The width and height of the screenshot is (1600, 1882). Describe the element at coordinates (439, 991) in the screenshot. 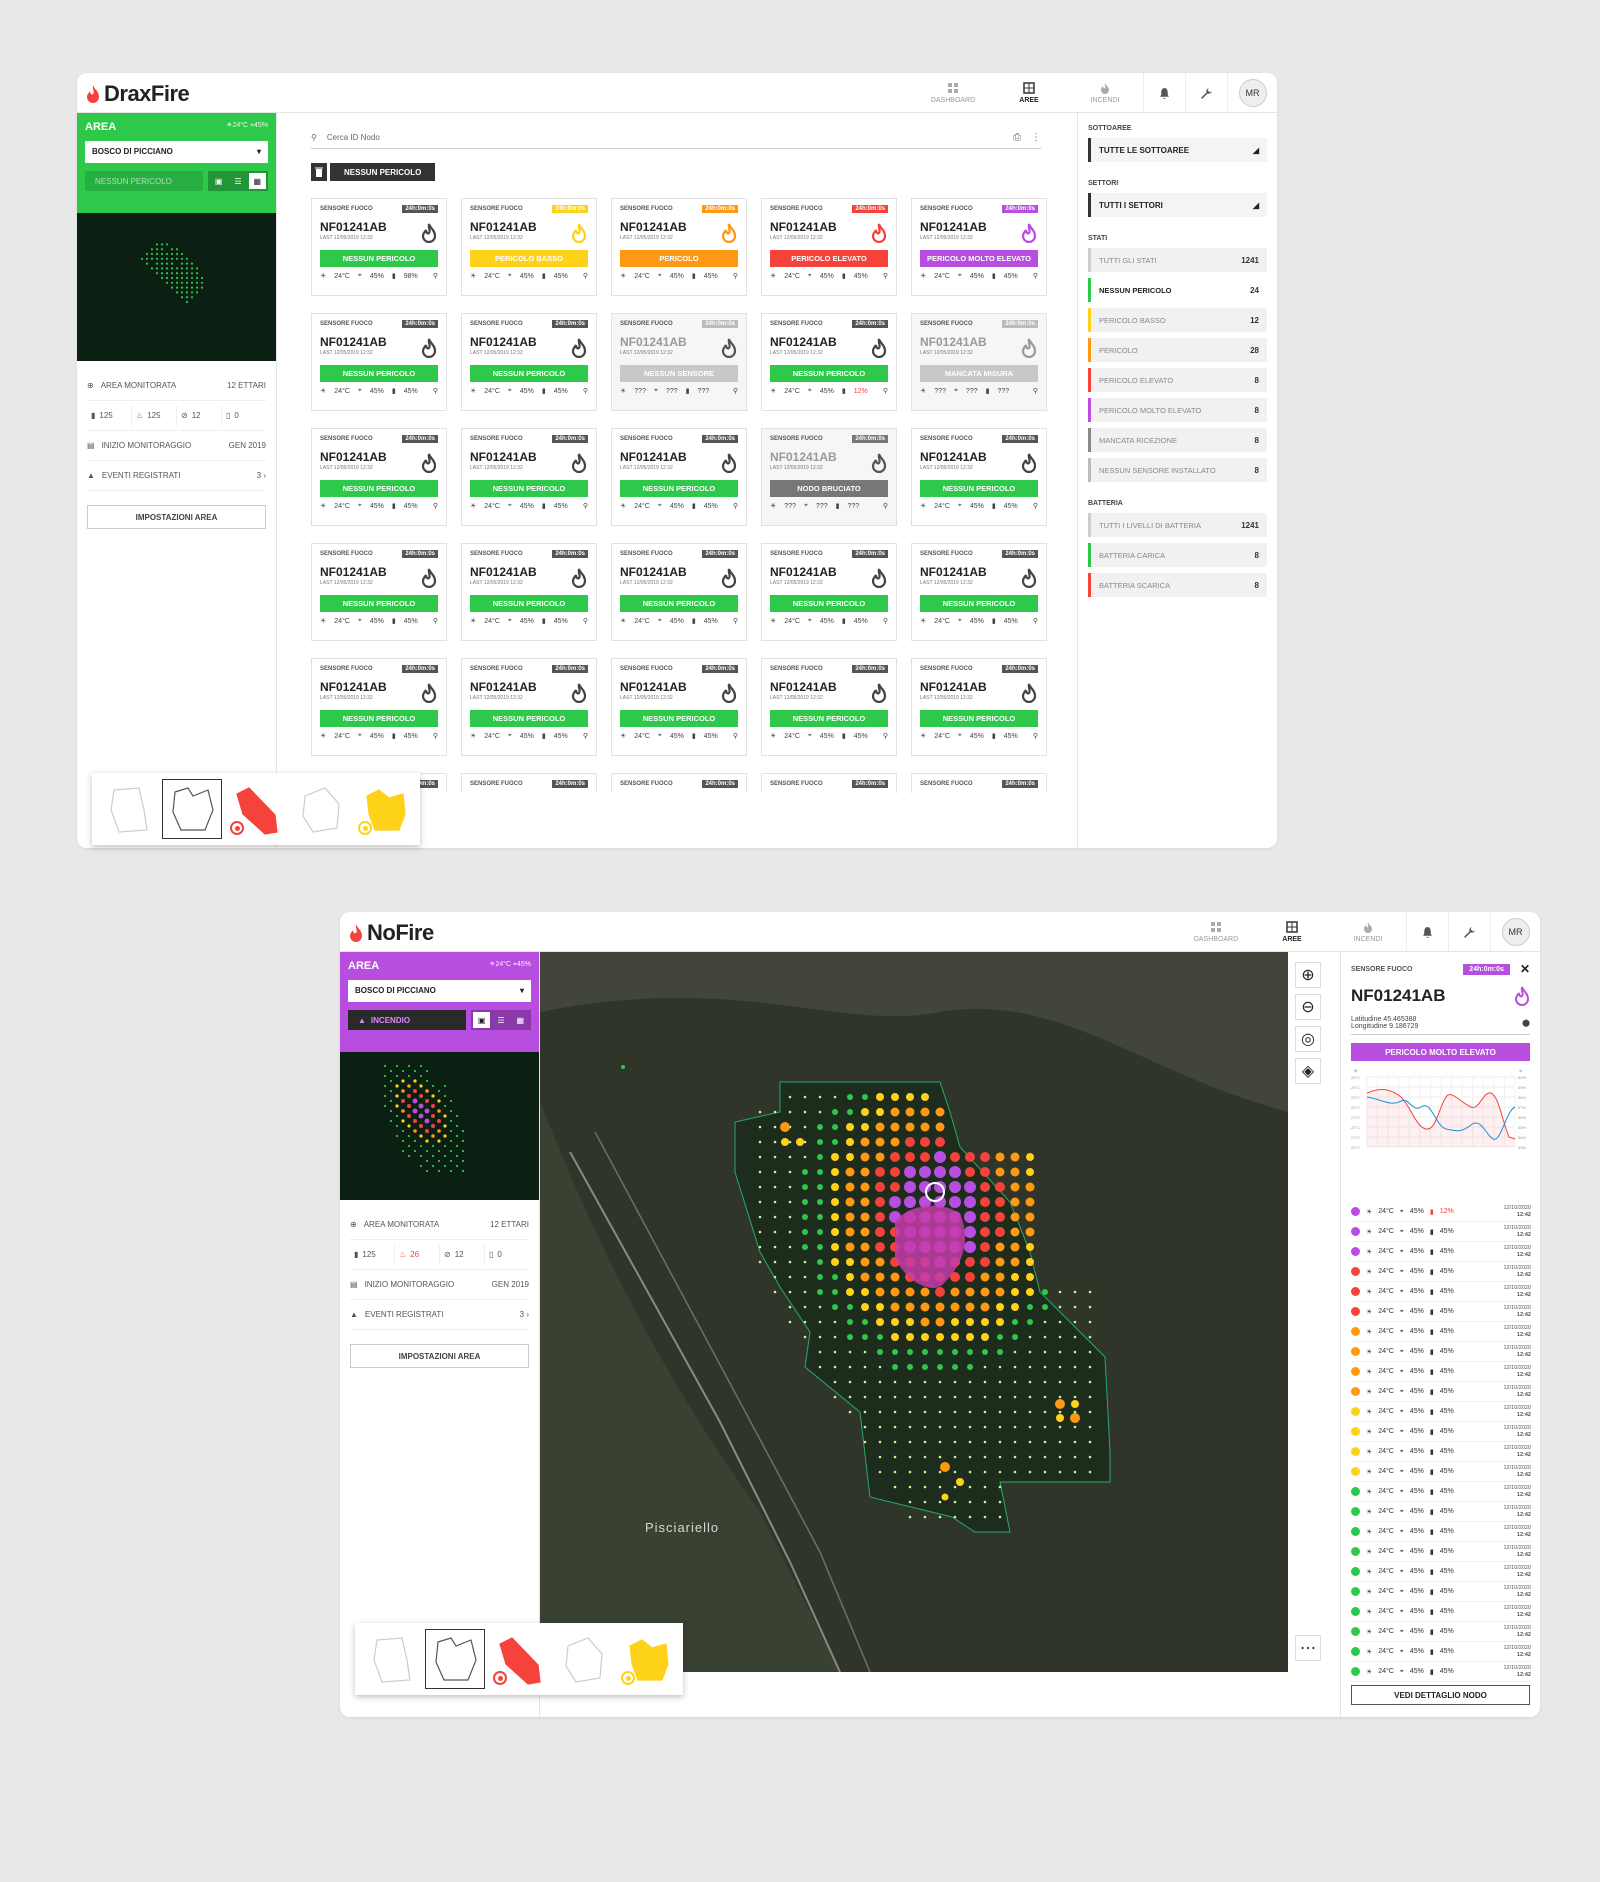

I see `area-select: BOSCO DI PICCIANO ▾` at that location.